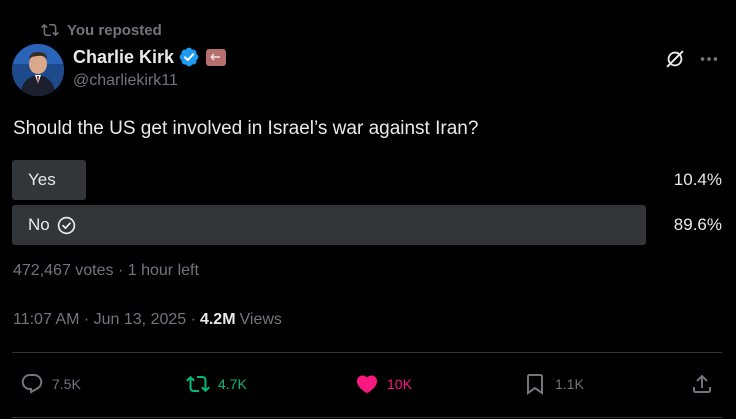 The image size is (736, 419). Describe the element at coordinates (260, 319) in the screenshot. I see `views-label: Views` at that location.